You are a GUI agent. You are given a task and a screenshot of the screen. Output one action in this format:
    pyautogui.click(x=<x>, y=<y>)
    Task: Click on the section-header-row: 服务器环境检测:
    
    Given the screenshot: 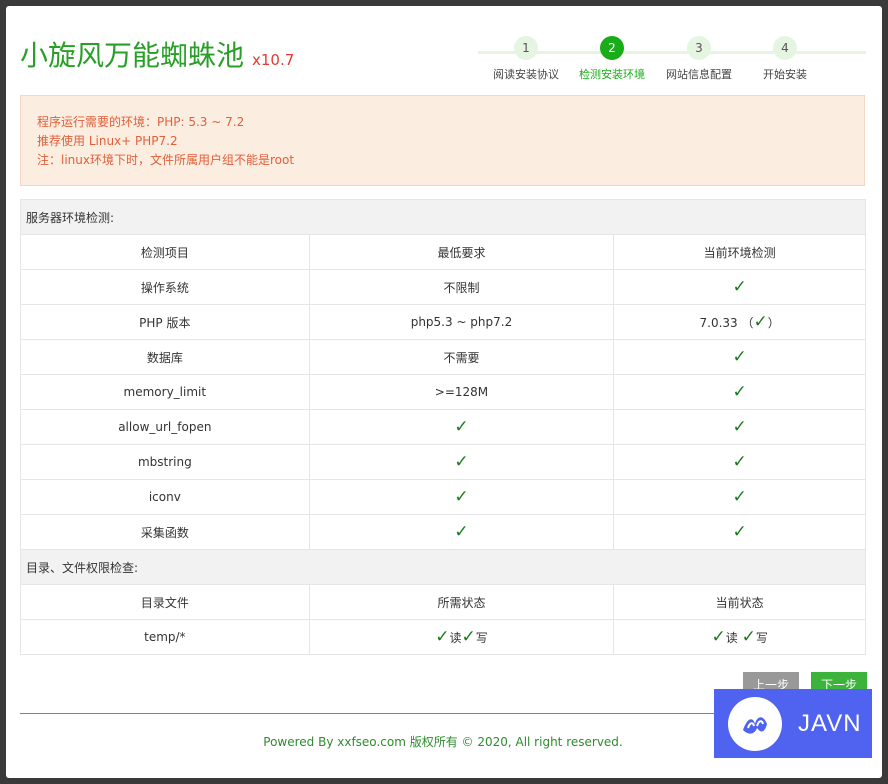 What is the action you would take?
    pyautogui.click(x=443, y=217)
    